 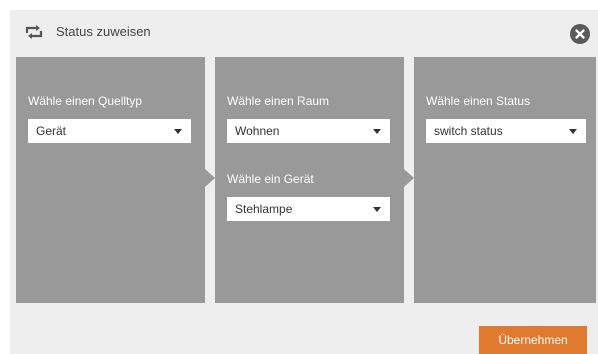 I want to click on close-circle-icon, so click(x=580, y=34).